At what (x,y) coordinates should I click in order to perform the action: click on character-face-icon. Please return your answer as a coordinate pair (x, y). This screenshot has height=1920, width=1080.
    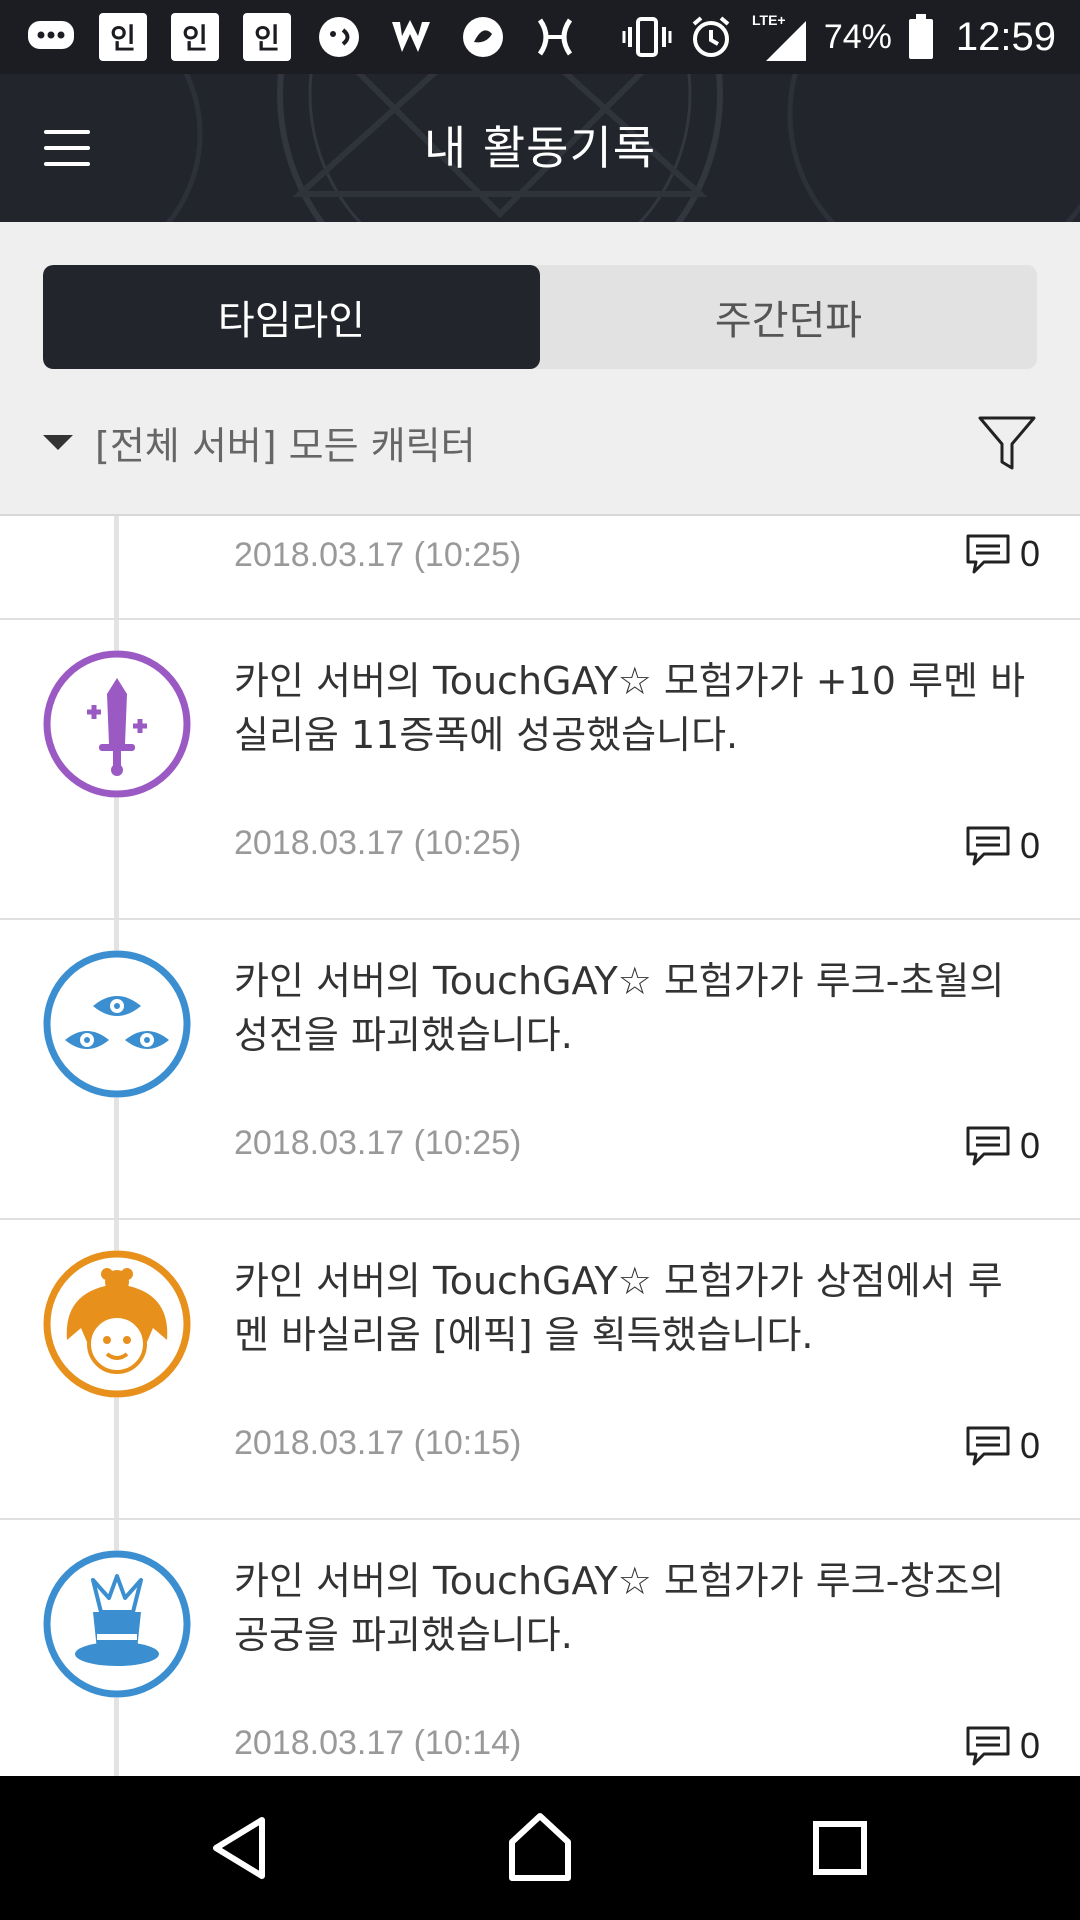
    Looking at the image, I should click on (117, 1324).